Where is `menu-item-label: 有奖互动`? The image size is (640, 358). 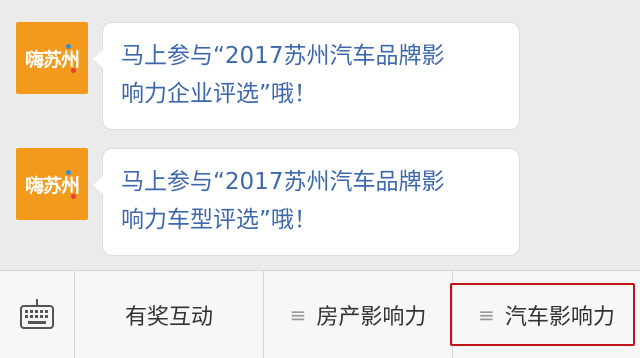 menu-item-label: 有奖互动 is located at coordinates (168, 317).